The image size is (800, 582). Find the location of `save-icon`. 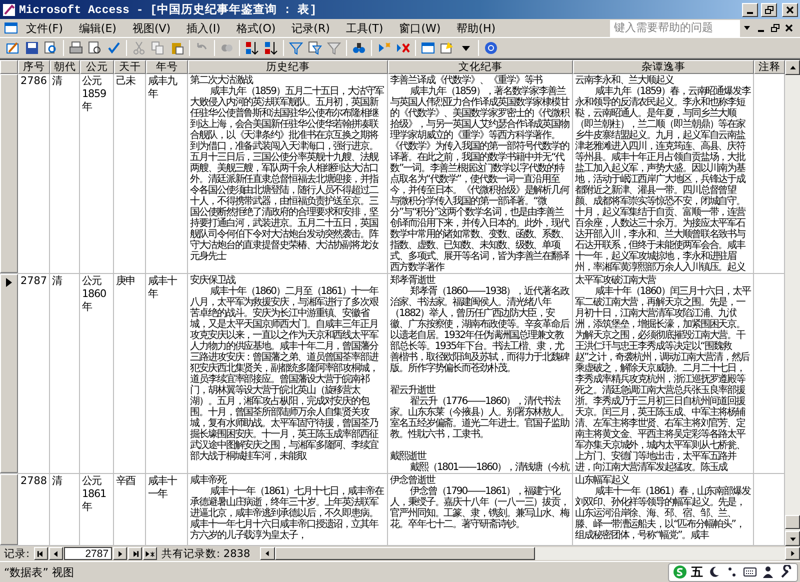

save-icon is located at coordinates (32, 48).